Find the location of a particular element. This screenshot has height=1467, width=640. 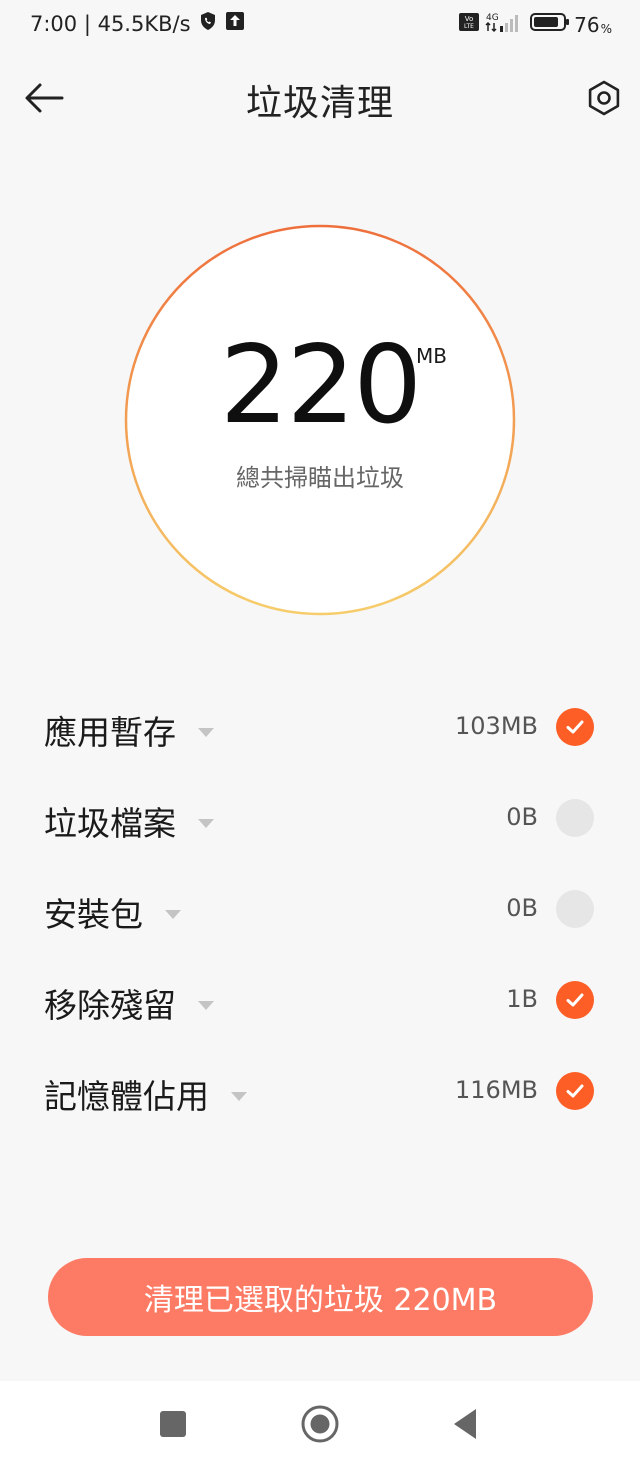

home-button is located at coordinates (320, 1424).